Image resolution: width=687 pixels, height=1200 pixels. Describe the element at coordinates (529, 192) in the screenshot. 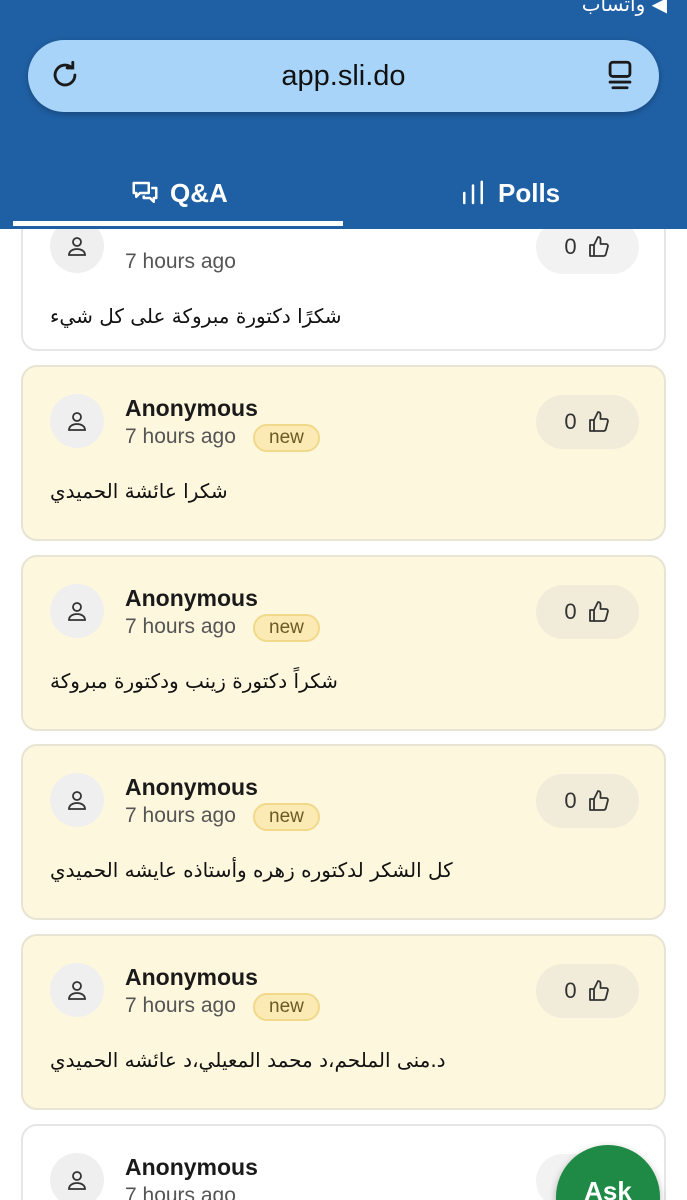

I see `tab-label: Polls` at that location.